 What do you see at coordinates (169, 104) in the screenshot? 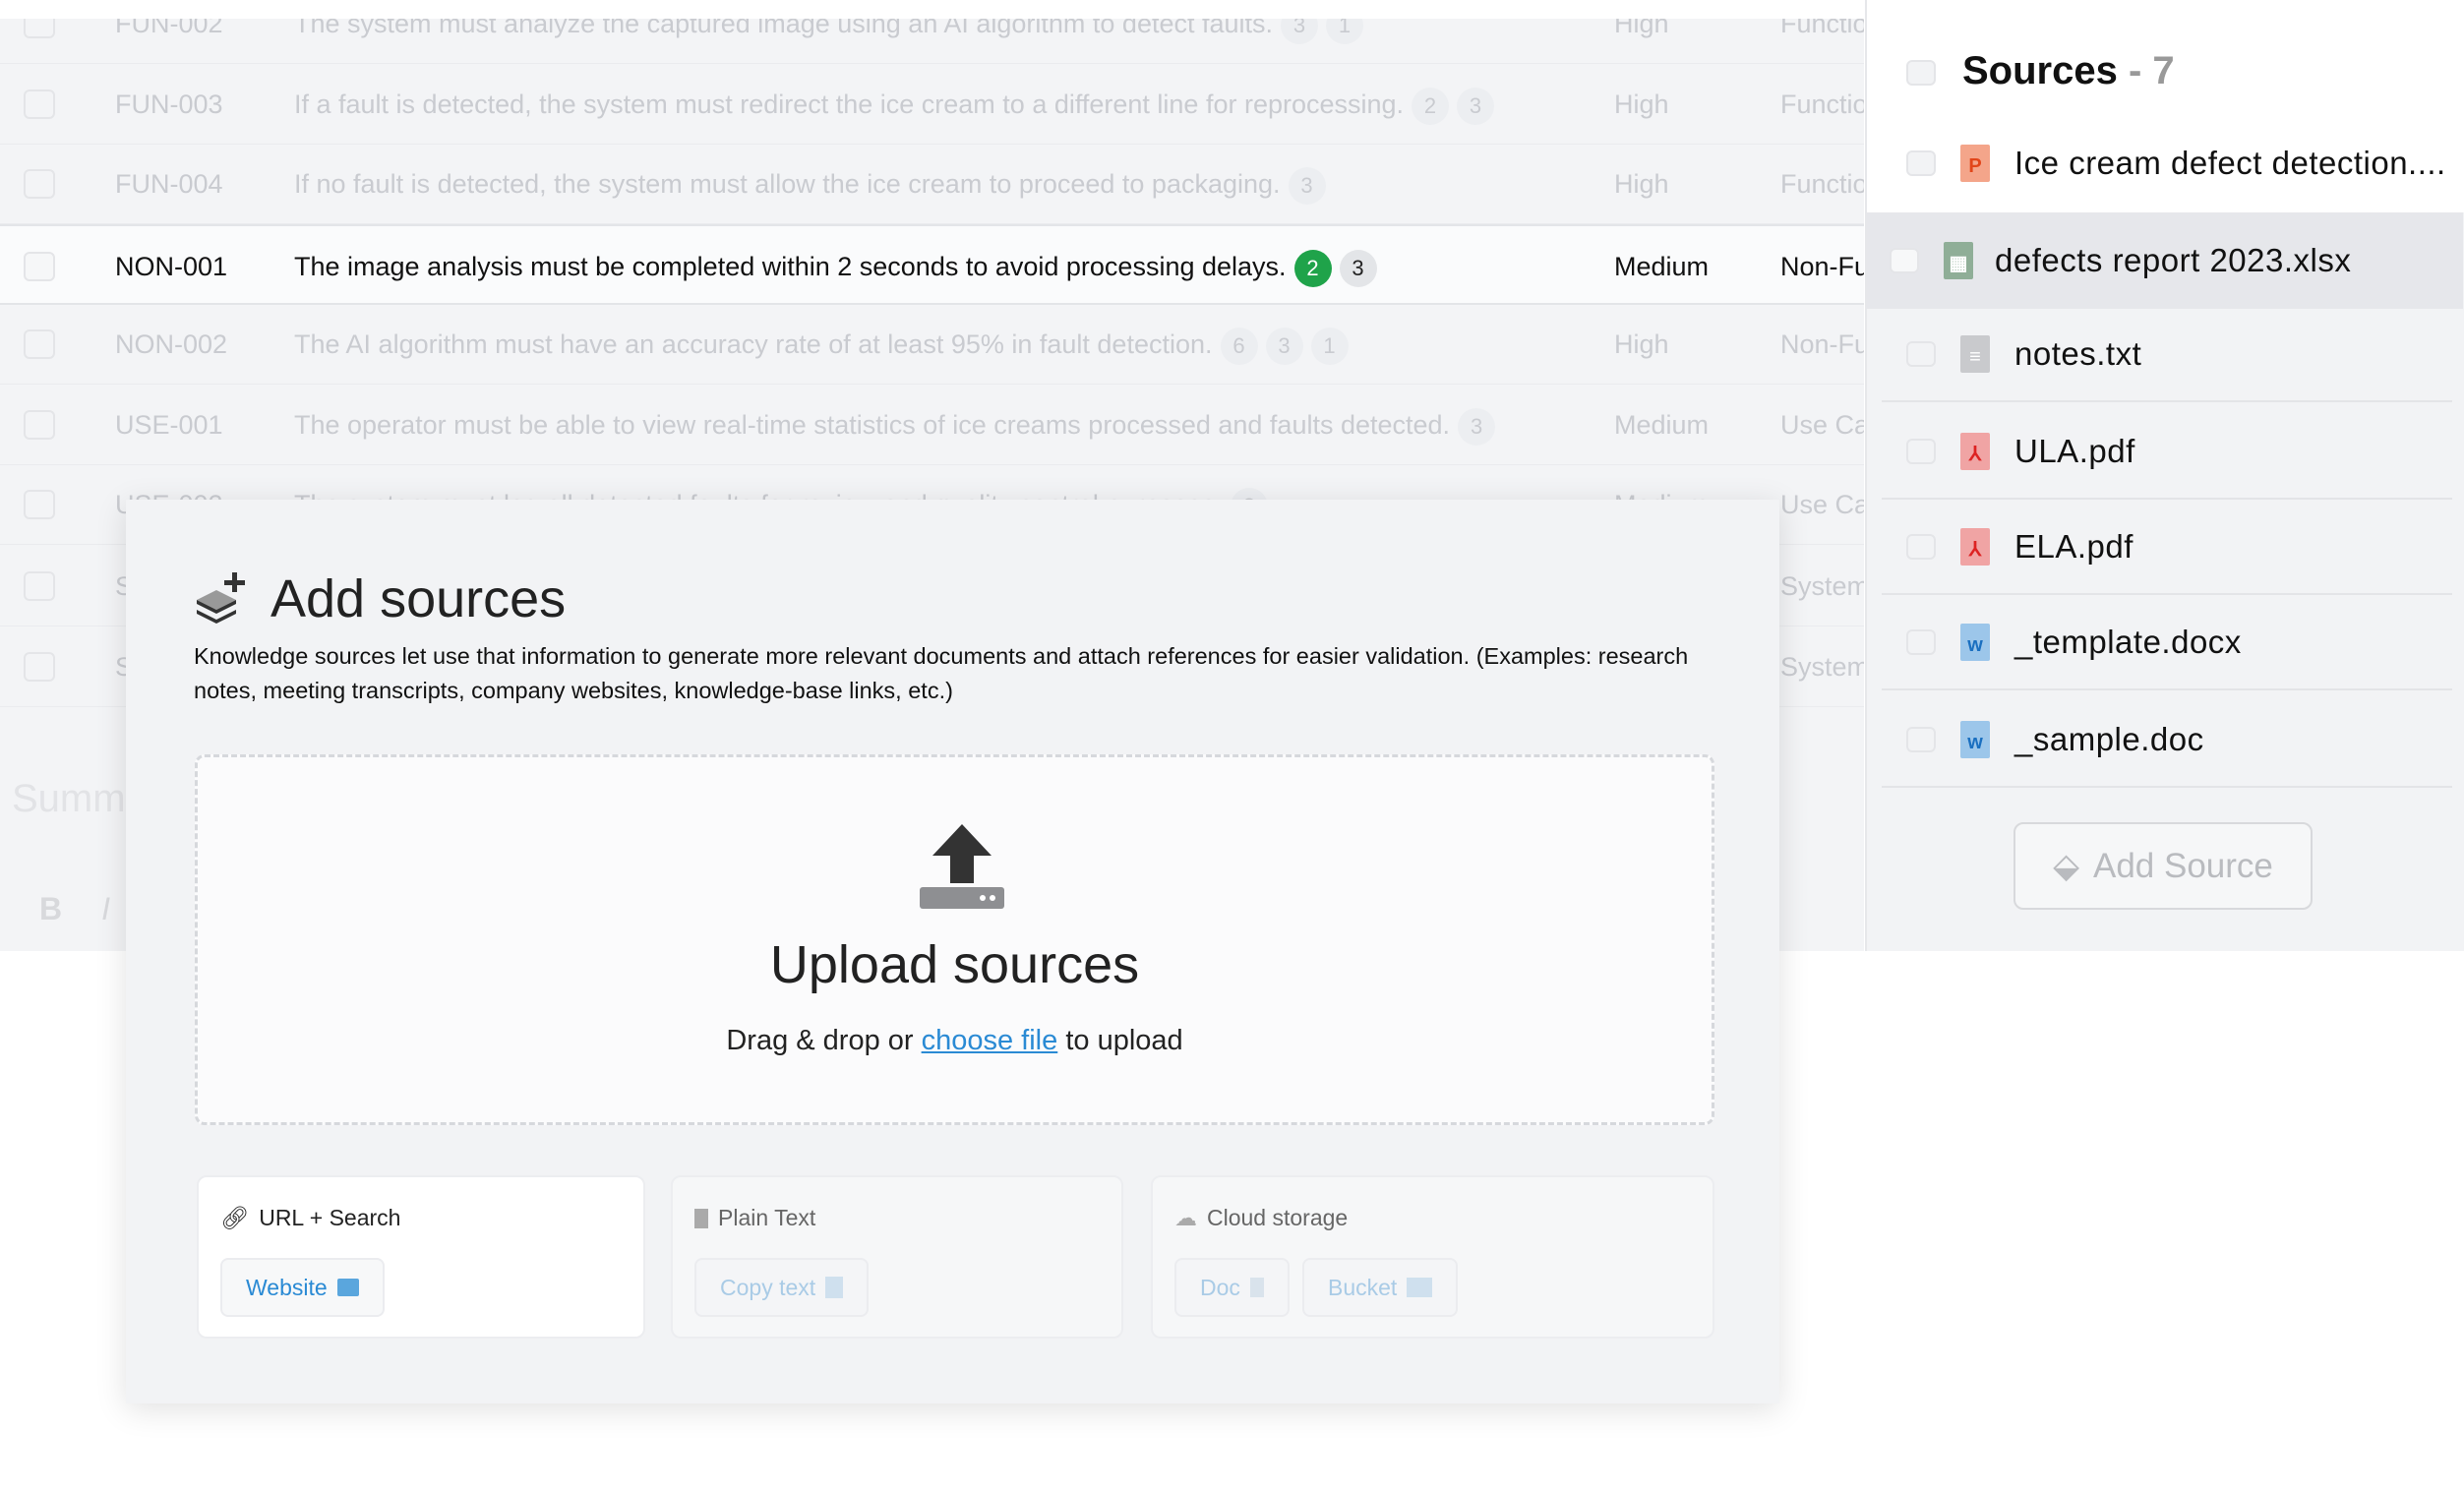
I see `requirement-id: FUN-003` at bounding box center [169, 104].